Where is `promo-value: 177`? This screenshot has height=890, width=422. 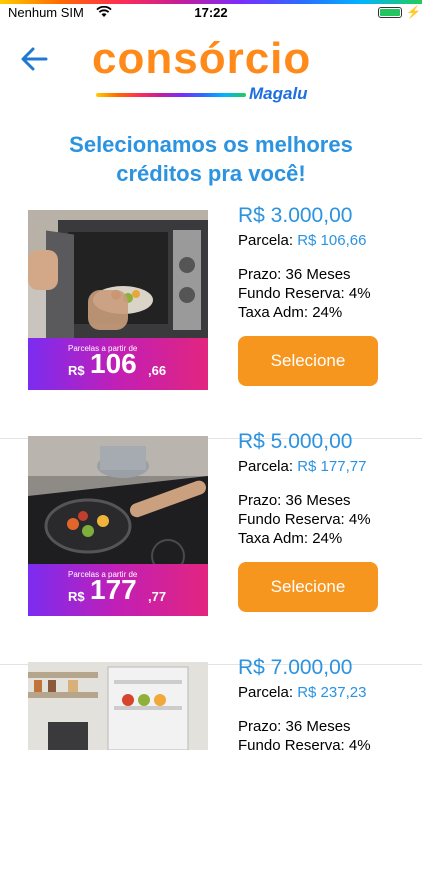
promo-value: 177 is located at coordinates (113, 589).